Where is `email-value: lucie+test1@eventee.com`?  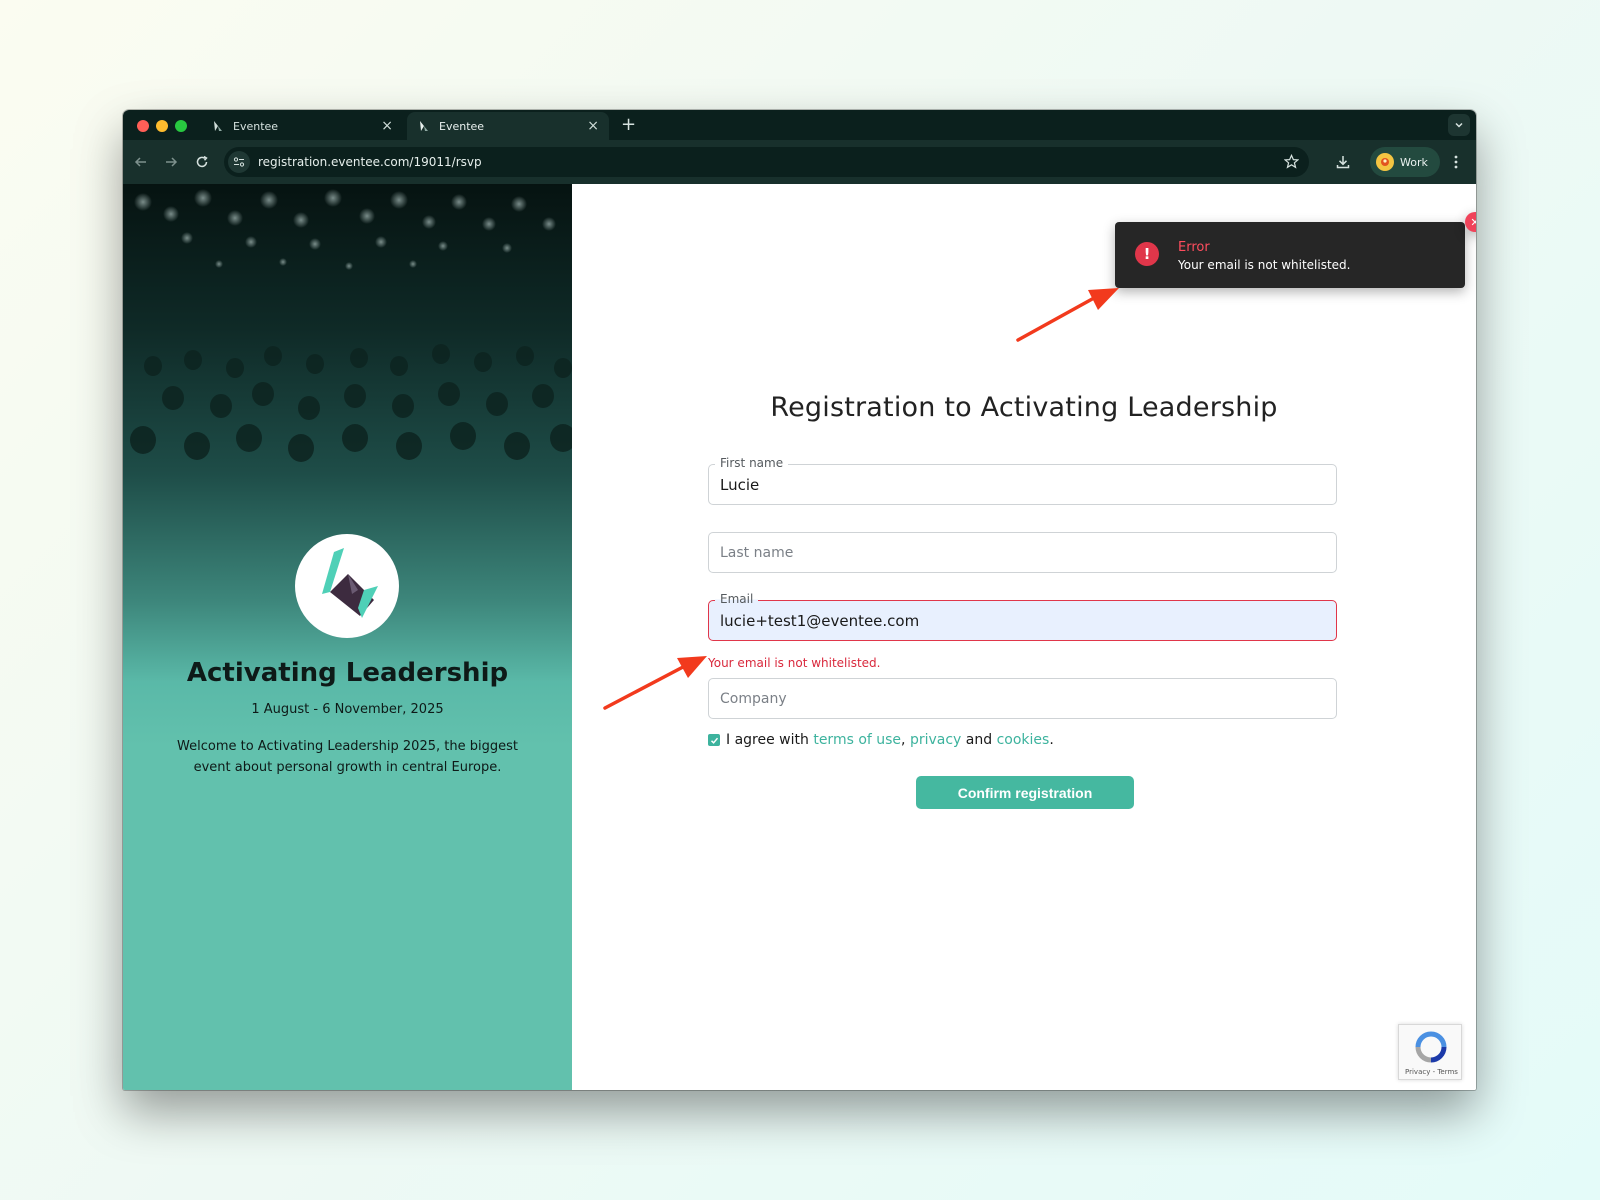
email-value: lucie+test1@eventee.com is located at coordinates (820, 621).